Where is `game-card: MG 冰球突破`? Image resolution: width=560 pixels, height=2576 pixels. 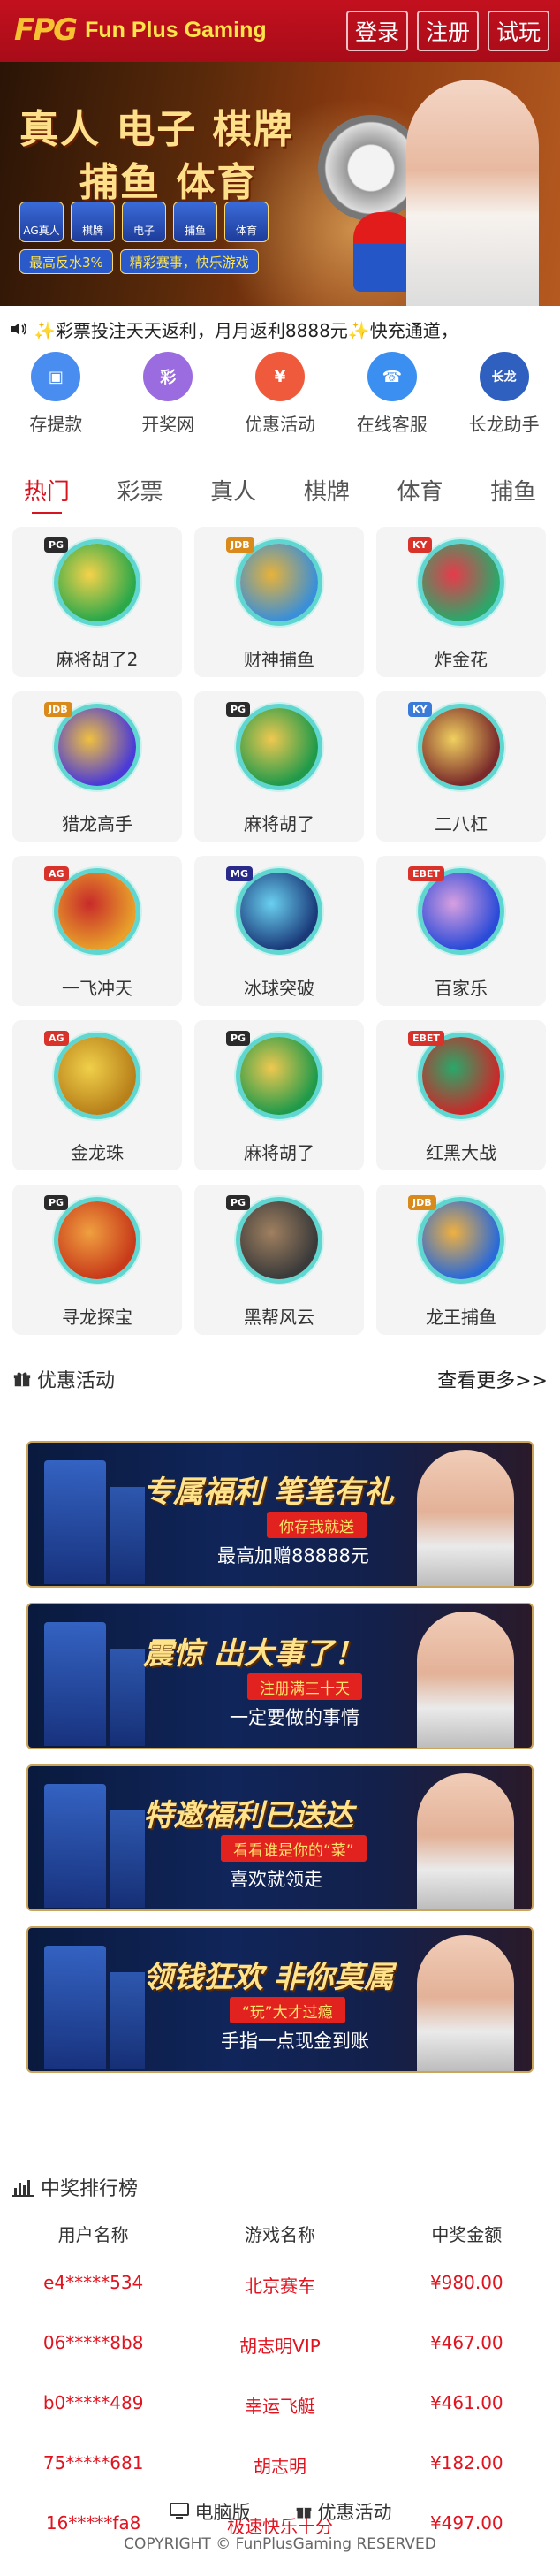
game-card: MG 冰球突破 is located at coordinates (279, 931).